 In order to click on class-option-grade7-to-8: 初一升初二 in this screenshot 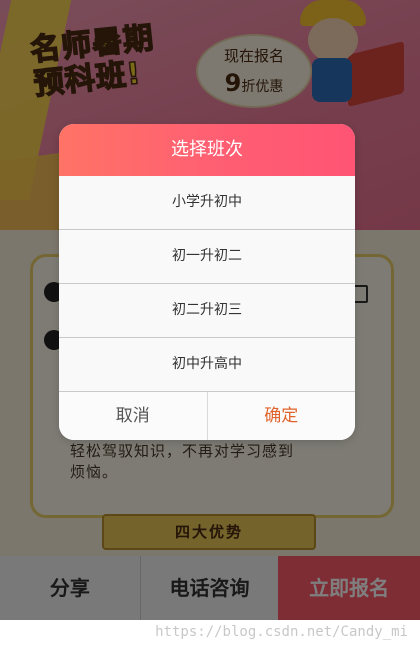, I will do `click(207, 257)`.